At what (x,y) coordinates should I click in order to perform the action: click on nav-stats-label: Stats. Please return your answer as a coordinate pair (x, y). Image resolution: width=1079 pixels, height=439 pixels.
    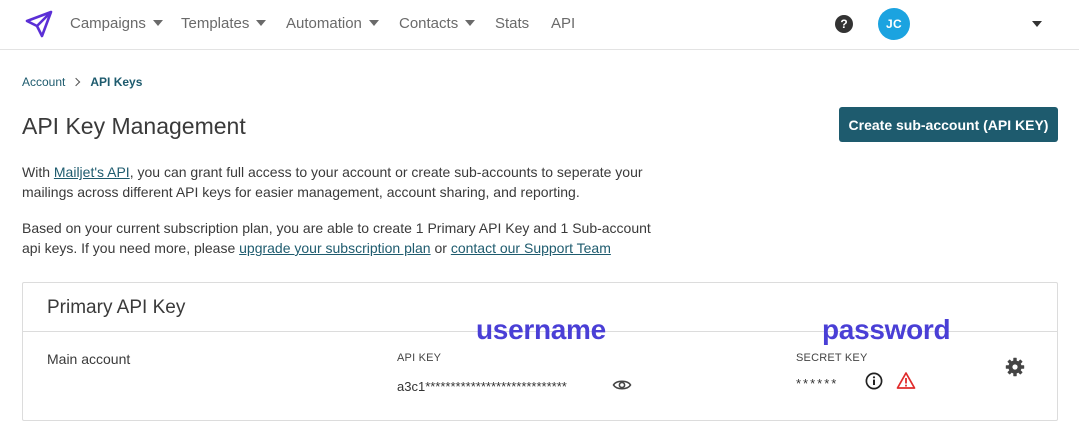
    Looking at the image, I should click on (512, 23).